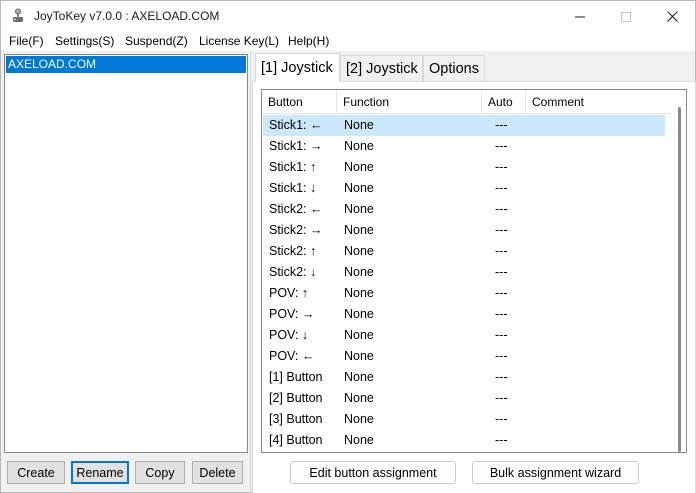 This screenshot has height=493, width=696. Describe the element at coordinates (464, 398) in the screenshot. I see `table-row: [2] Button None ---` at that location.